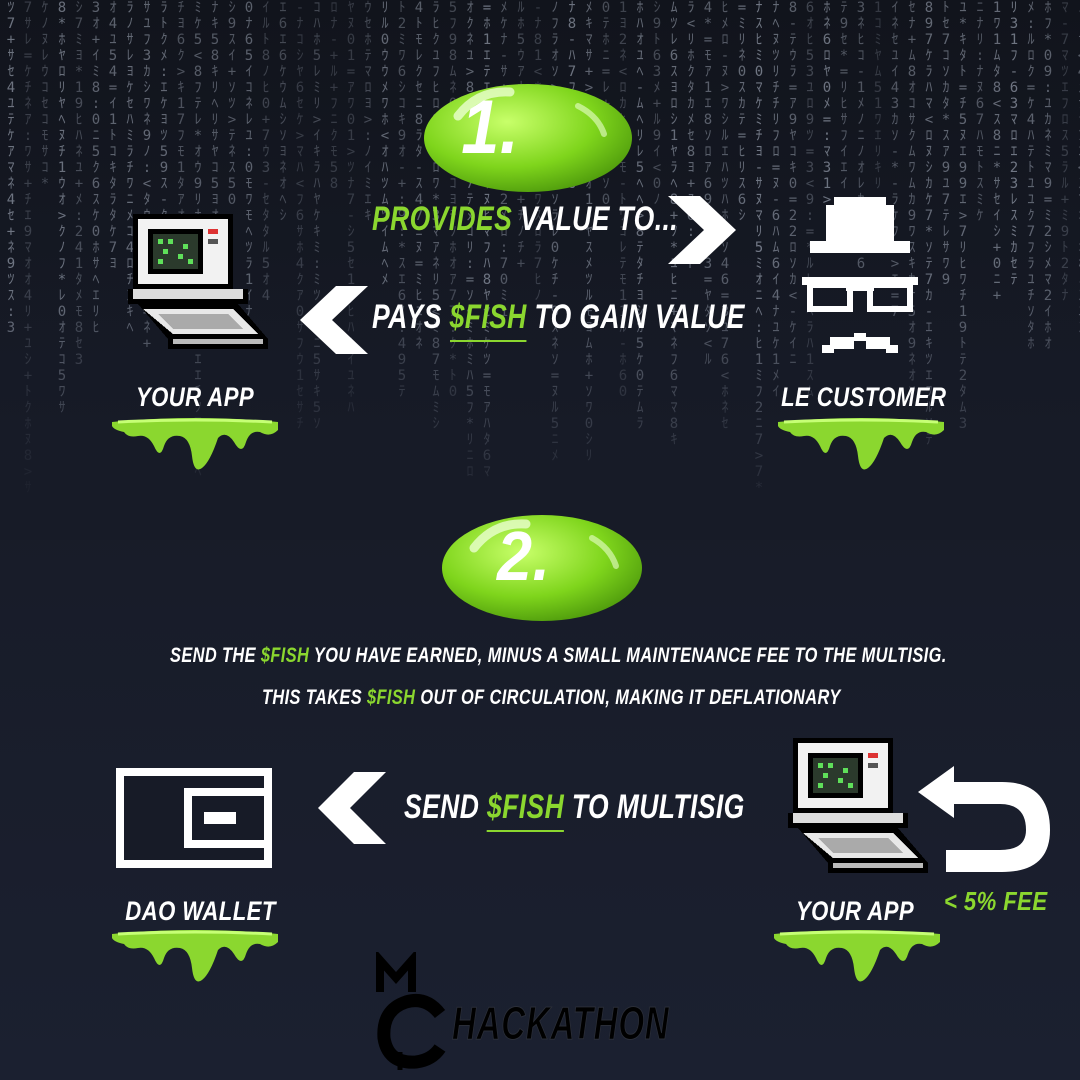  Describe the element at coordinates (200, 911) in the screenshot. I see `dao-wallet-label: DAO Wallet` at that location.